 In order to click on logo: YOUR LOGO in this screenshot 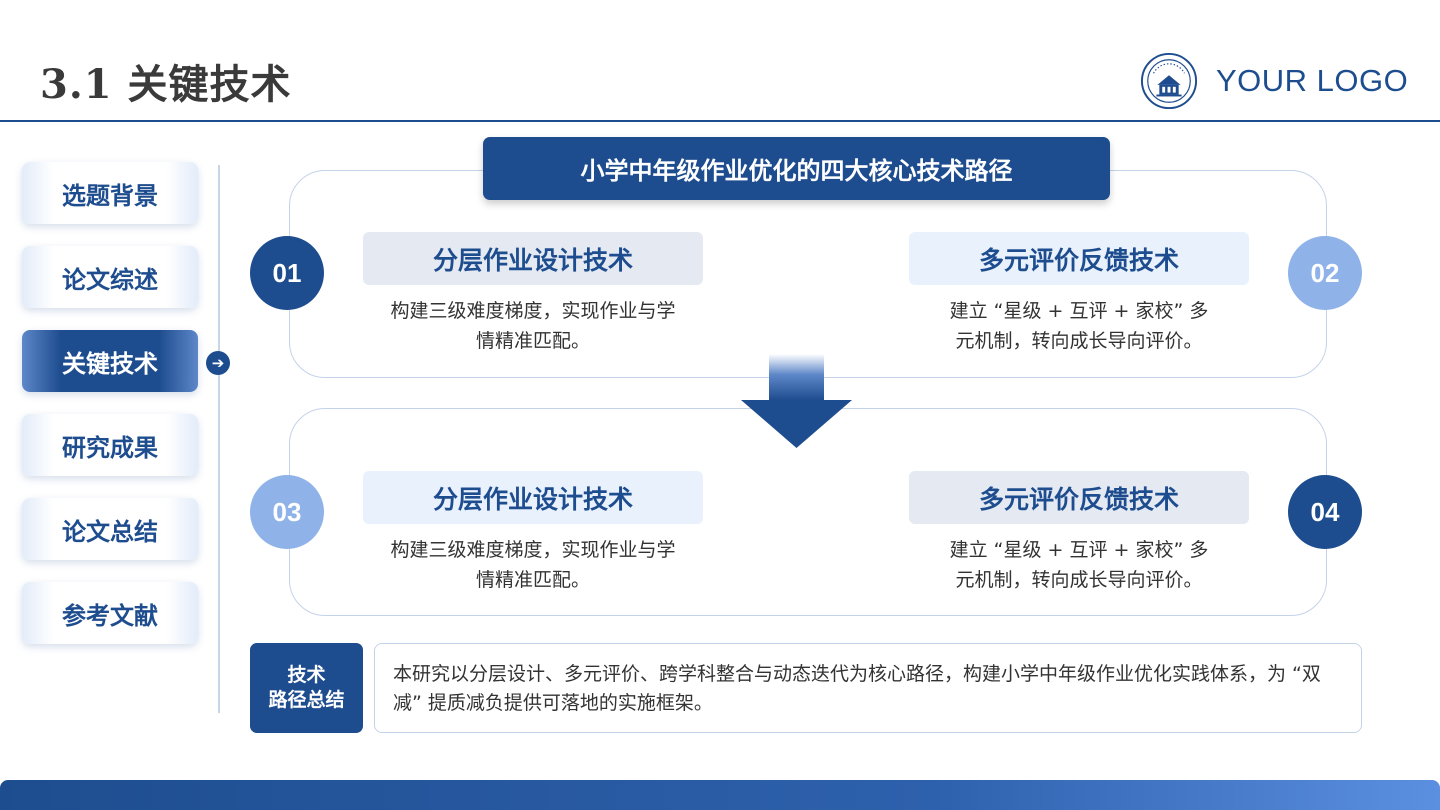, I will do `click(1274, 81)`.